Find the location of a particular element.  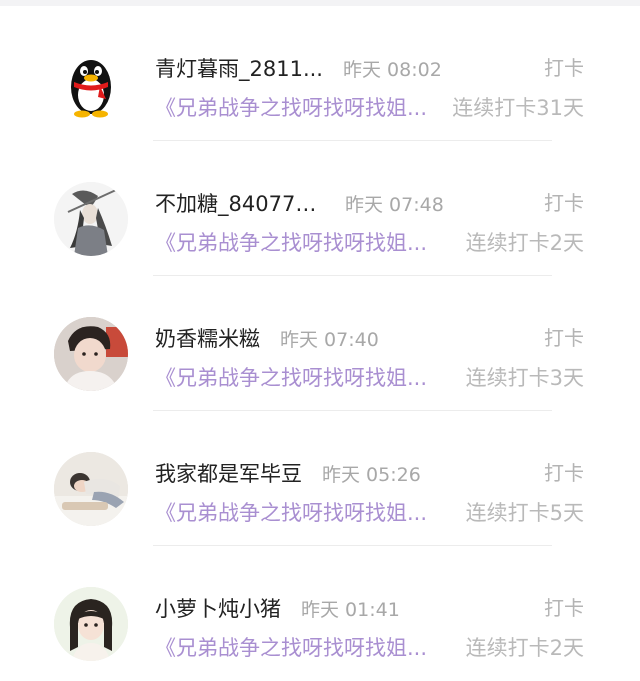

username: 奶香糯米糍 is located at coordinates (207, 338).